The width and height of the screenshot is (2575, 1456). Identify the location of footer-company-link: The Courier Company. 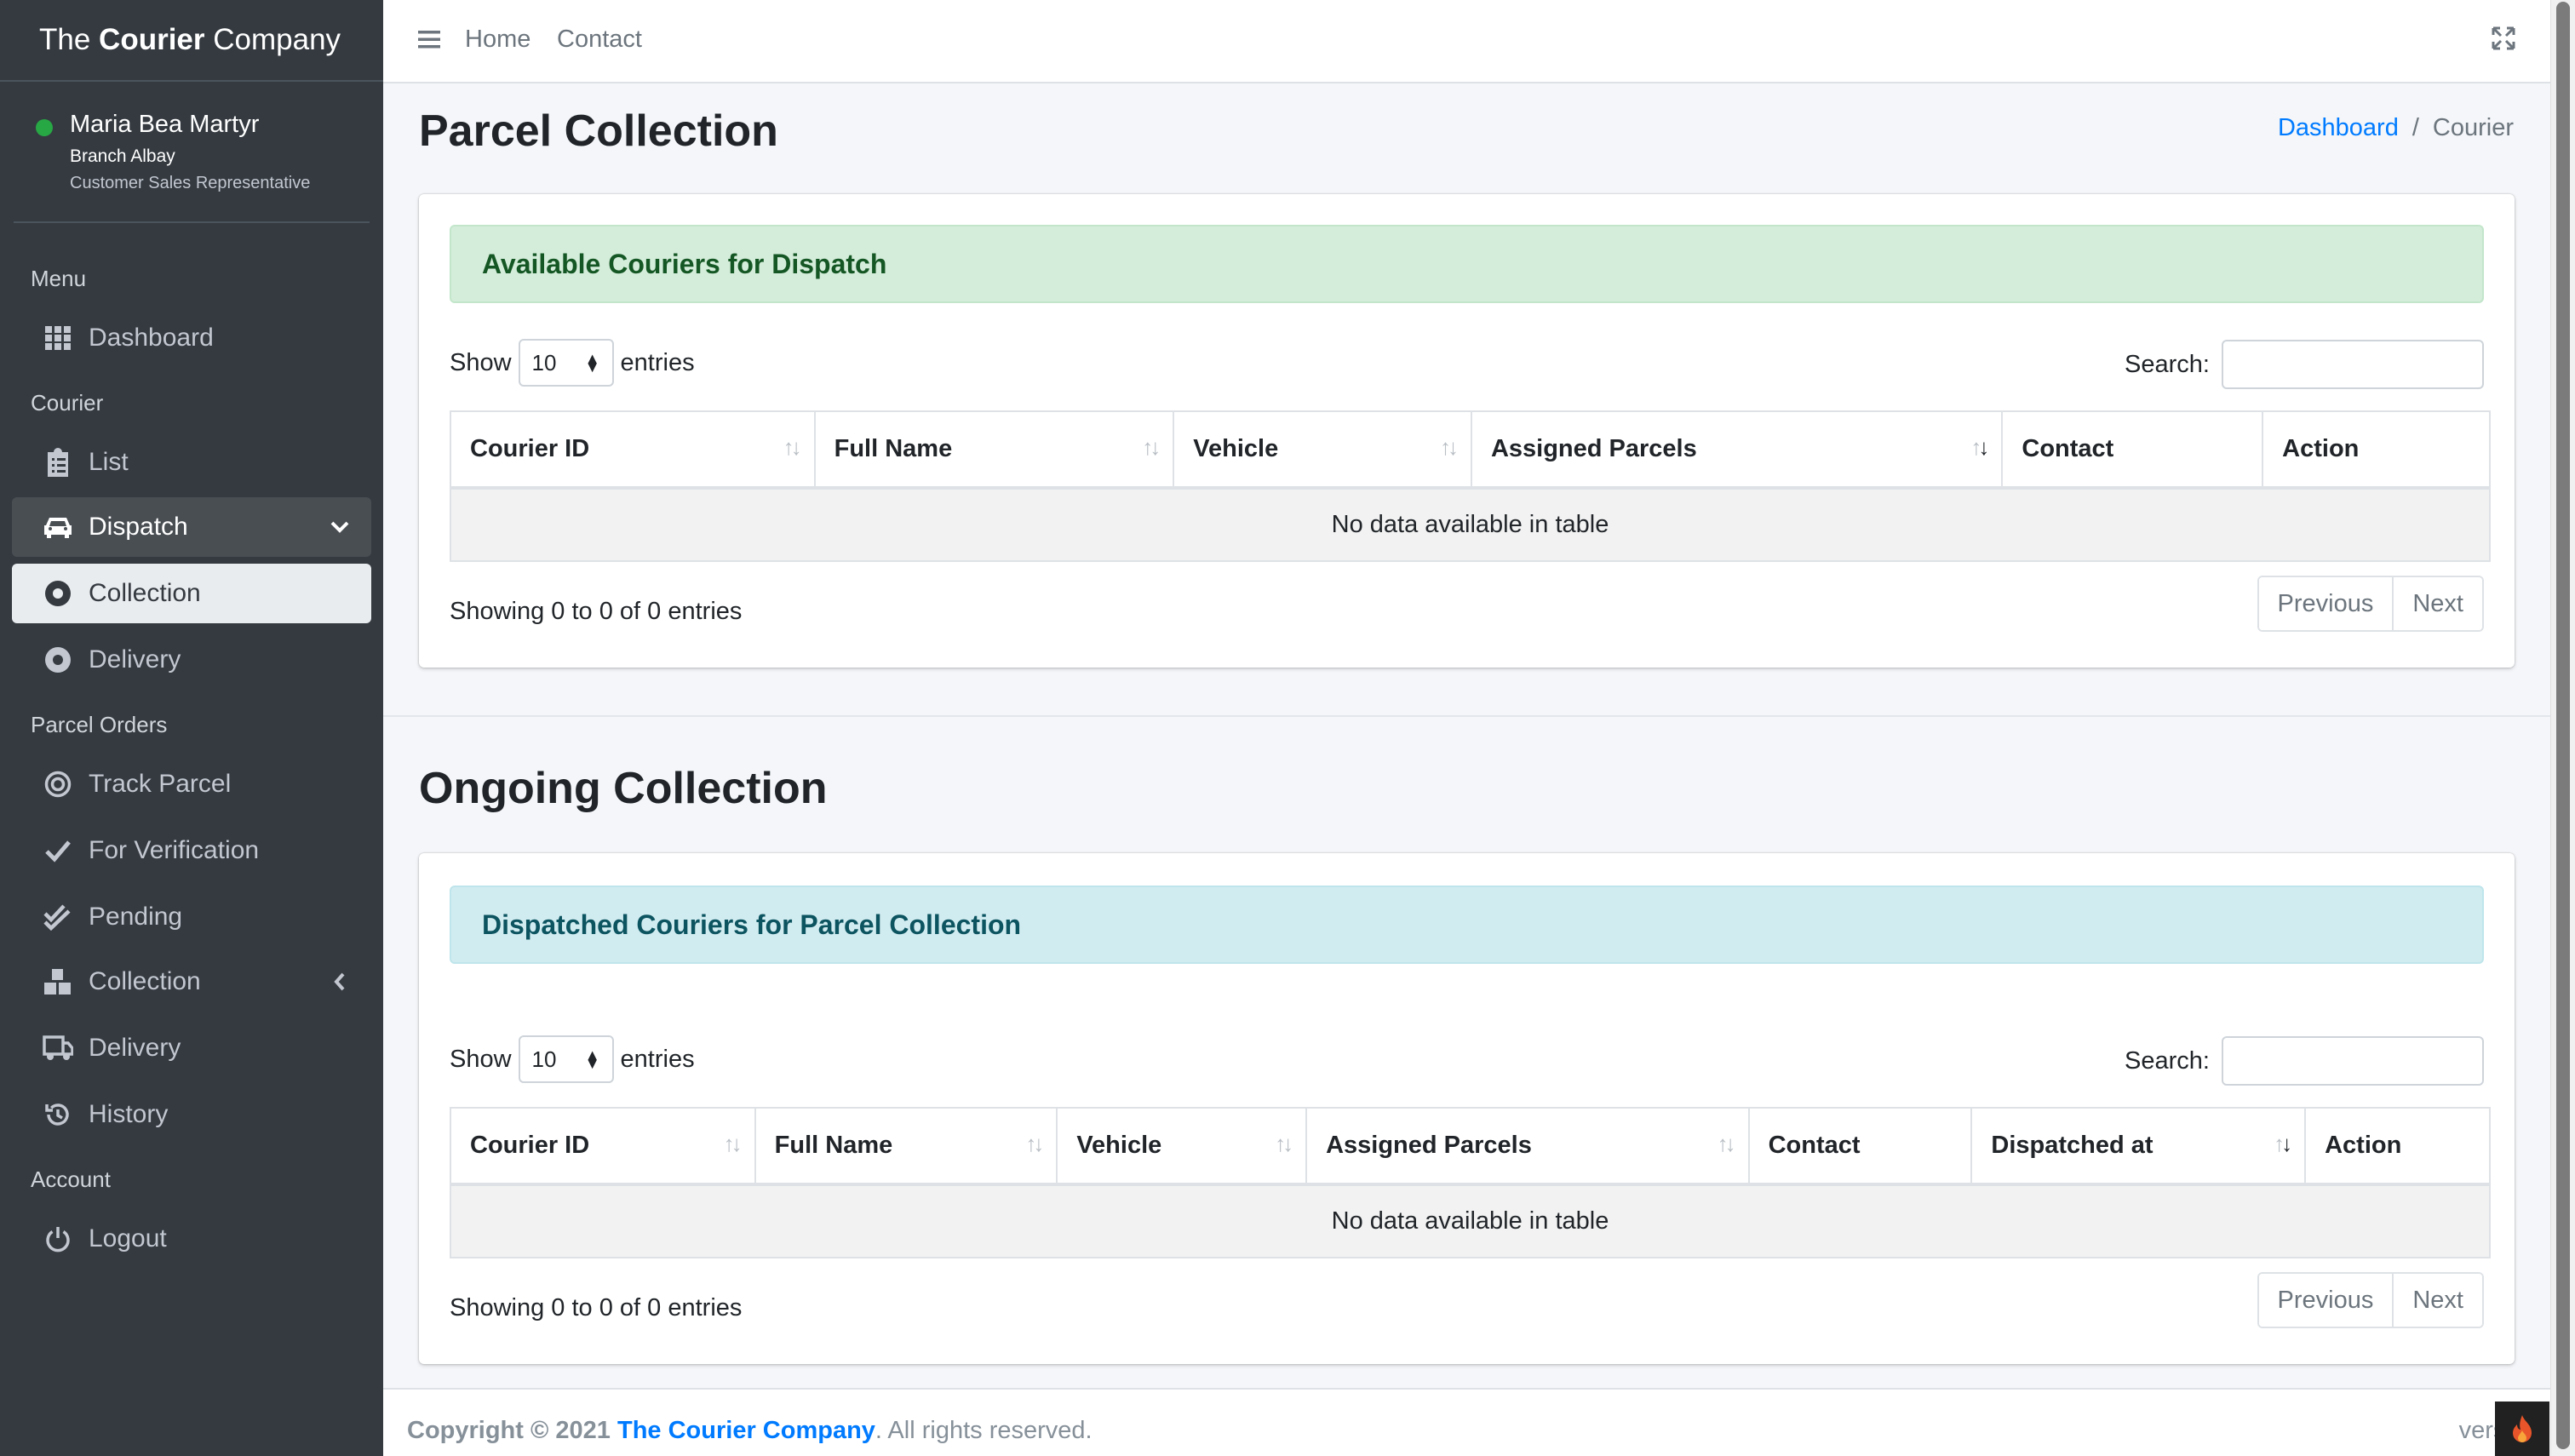
(746, 1431).